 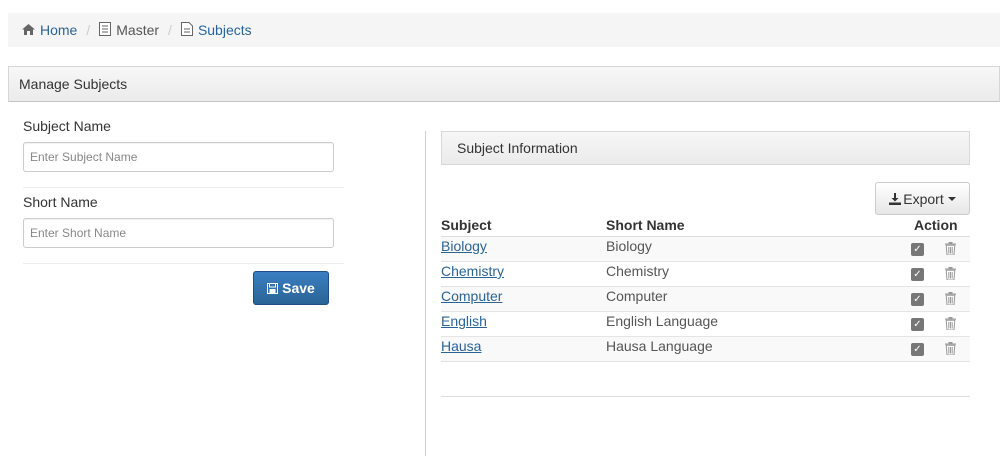 I want to click on subject-link: English, so click(x=464, y=321).